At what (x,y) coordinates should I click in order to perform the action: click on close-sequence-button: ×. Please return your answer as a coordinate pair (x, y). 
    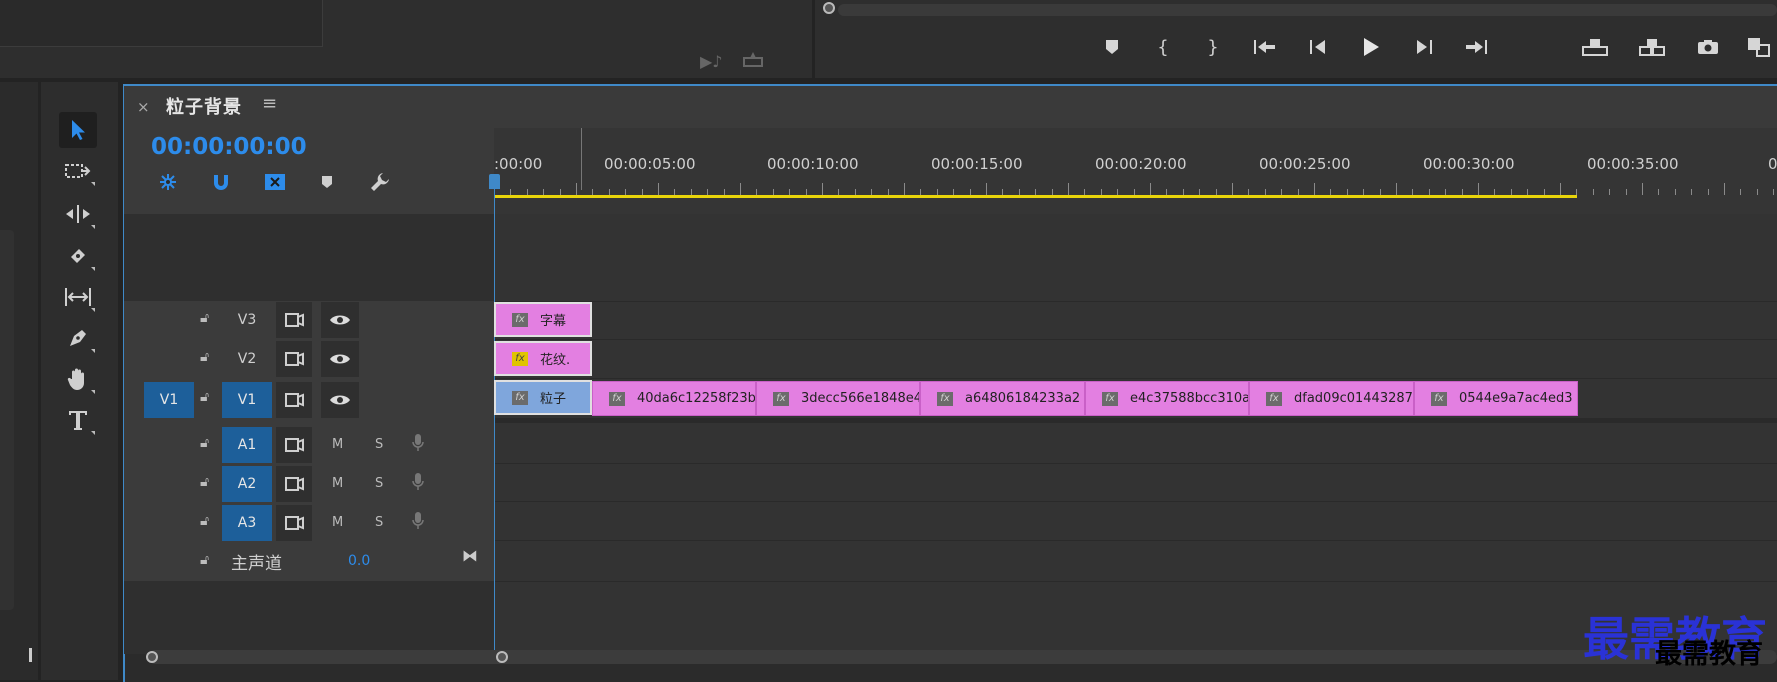
    Looking at the image, I should click on (143, 107).